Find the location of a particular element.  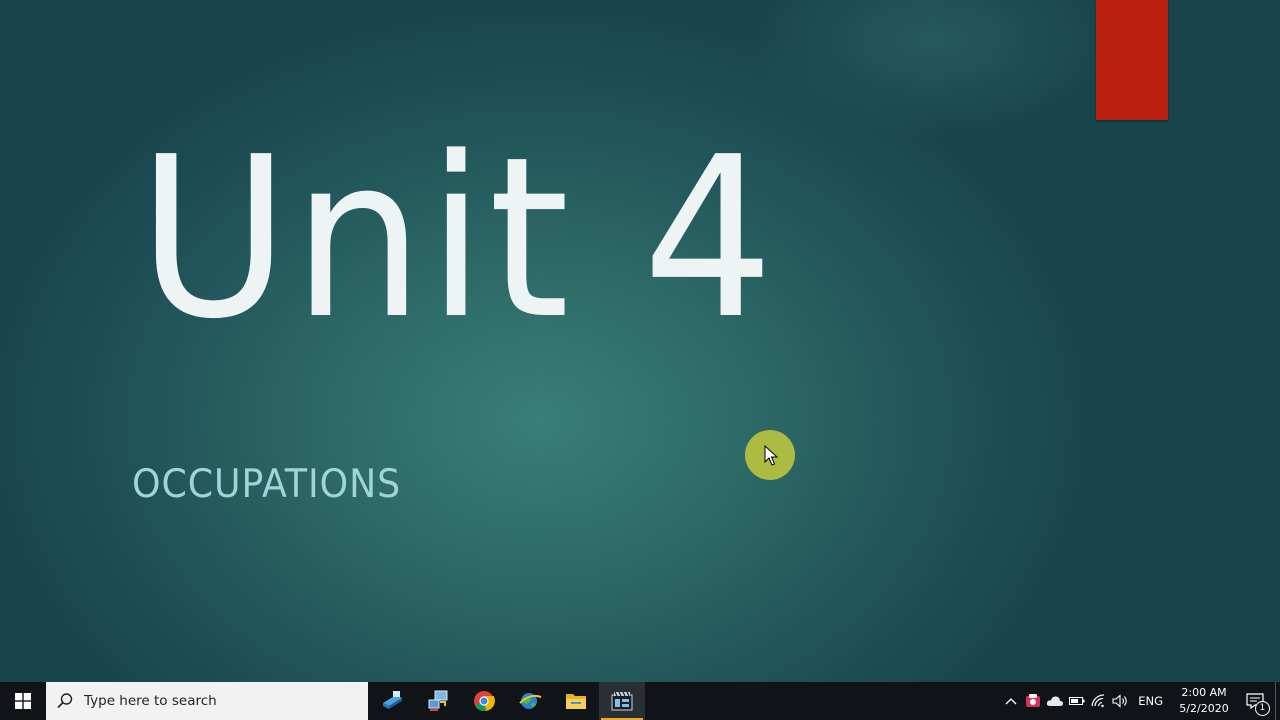

edge-globe-icon is located at coordinates (530, 701).